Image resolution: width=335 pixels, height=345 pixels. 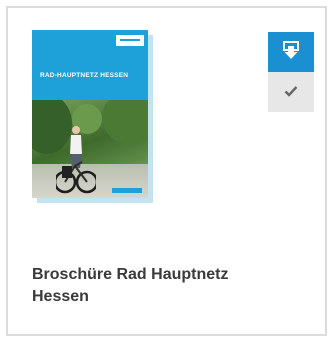 I want to click on product-title: Broschüre Rad Hauptnetz Hessen, so click(x=152, y=286).